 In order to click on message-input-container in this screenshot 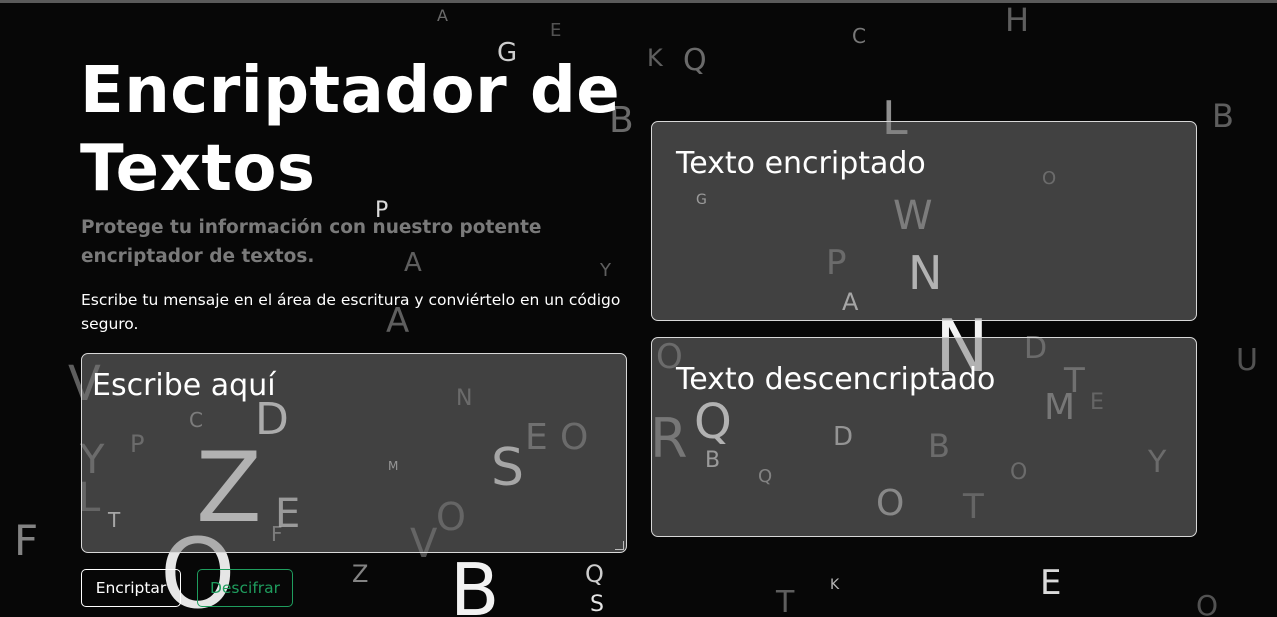, I will do `click(354, 453)`.